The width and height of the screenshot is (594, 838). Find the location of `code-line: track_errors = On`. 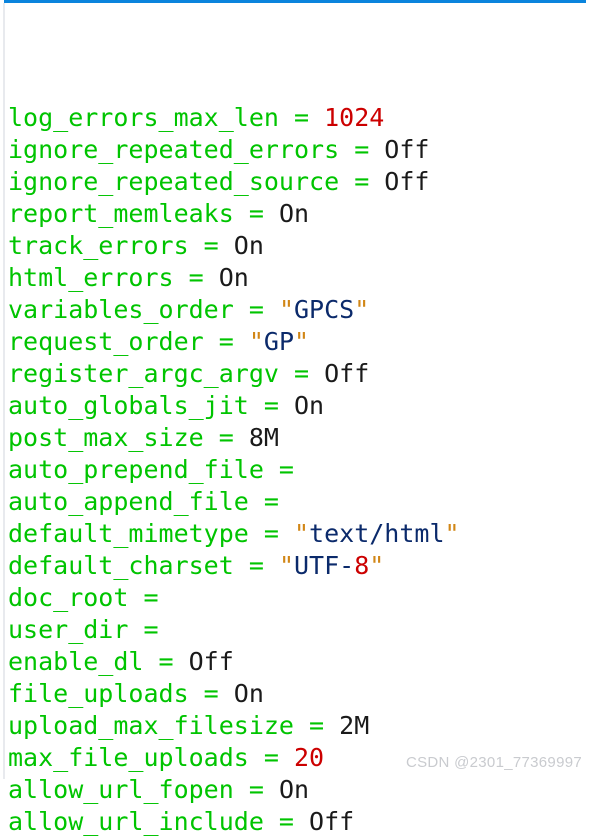

code-line: track_errors = On is located at coordinates (301, 246).